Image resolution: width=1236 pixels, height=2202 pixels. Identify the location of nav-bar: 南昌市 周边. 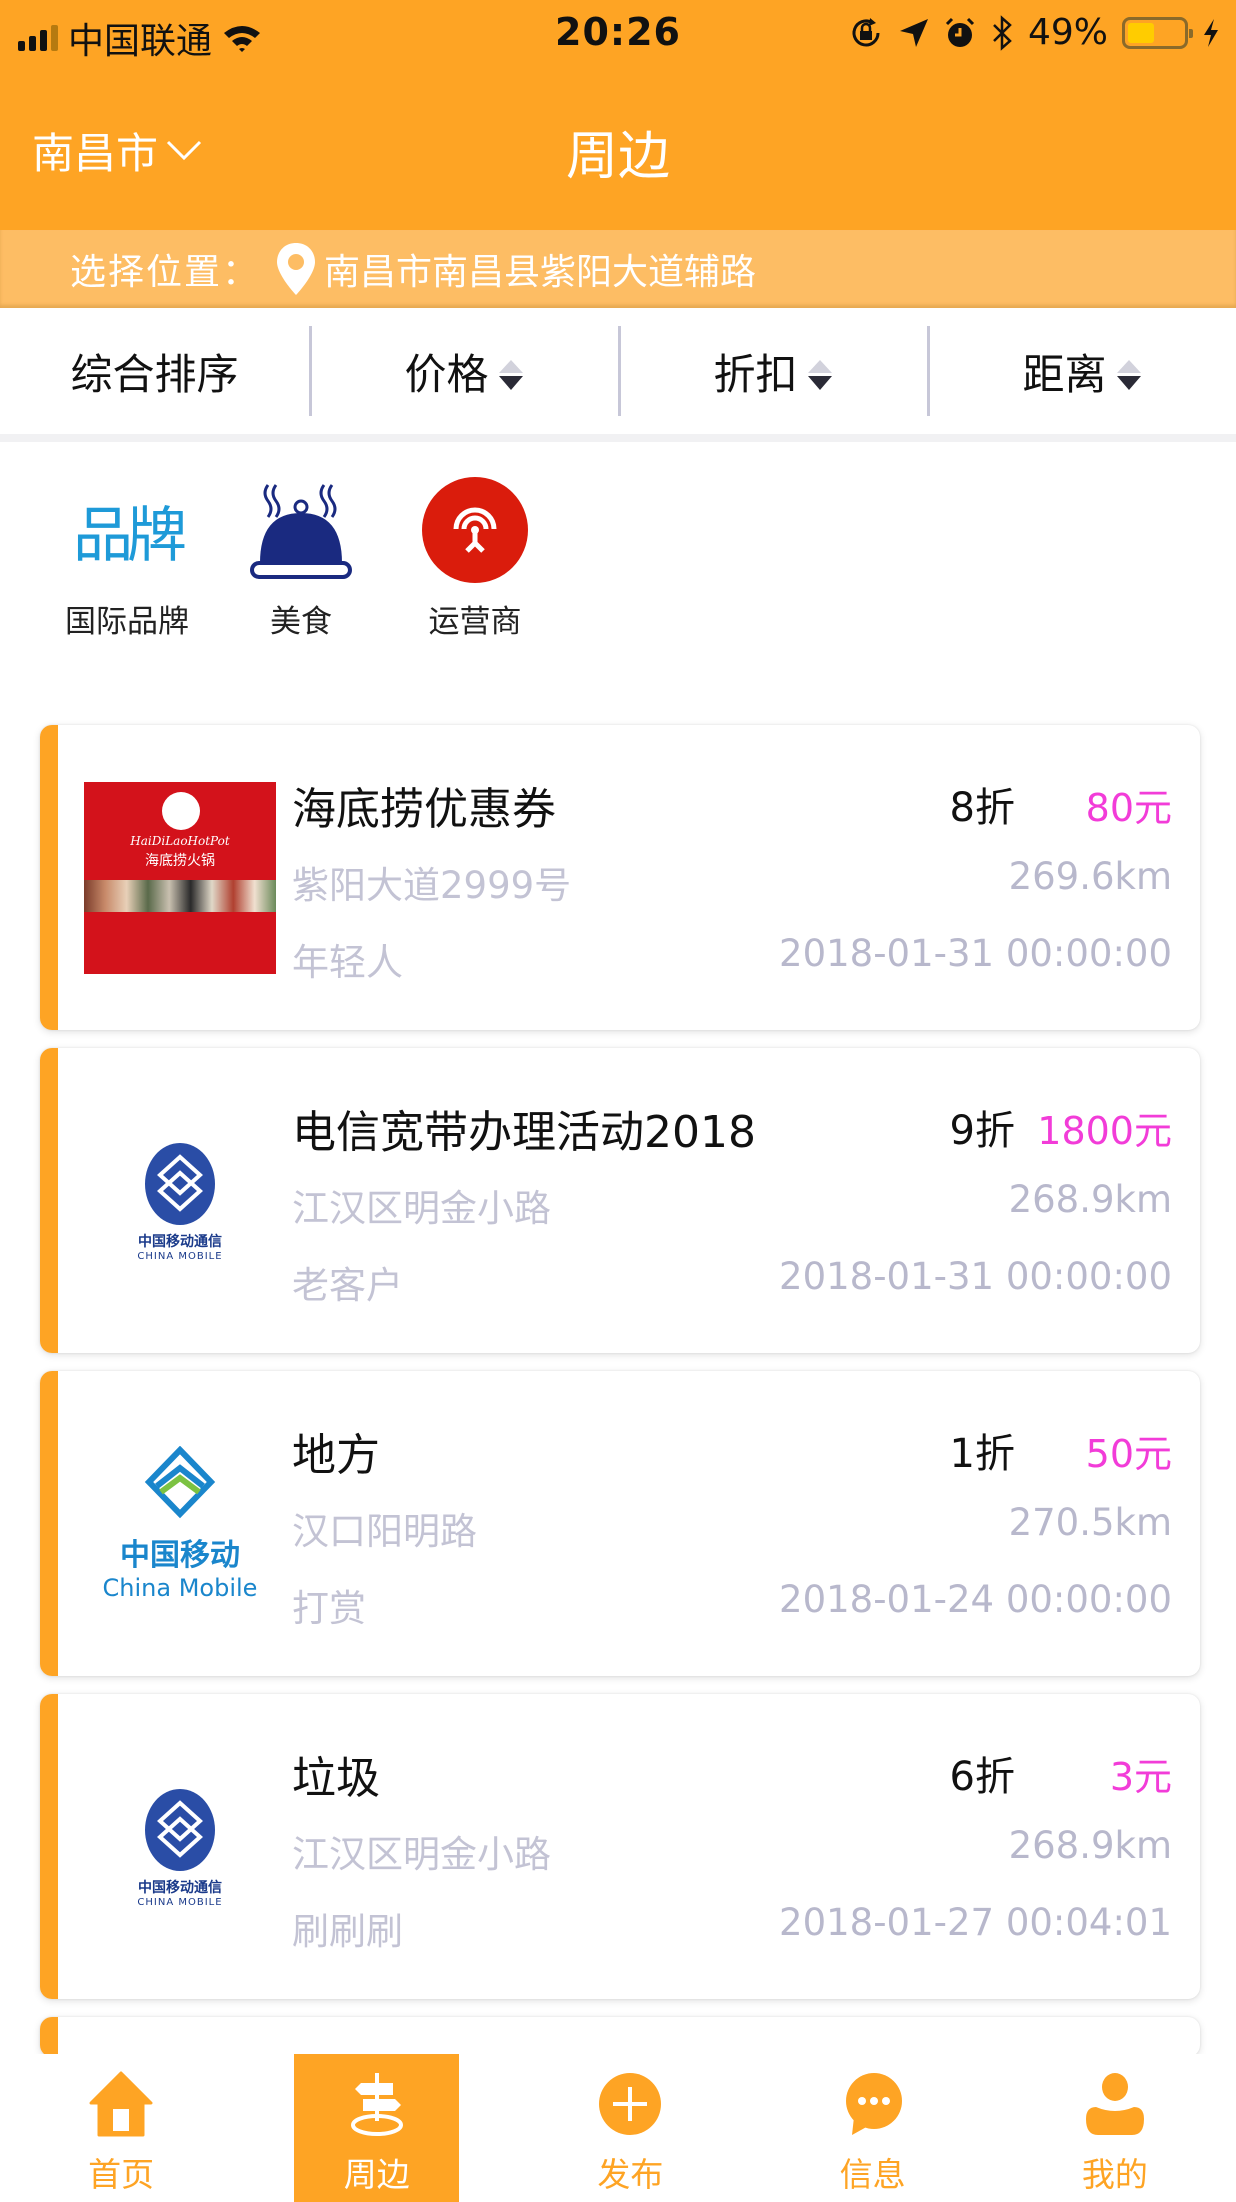
(618, 150).